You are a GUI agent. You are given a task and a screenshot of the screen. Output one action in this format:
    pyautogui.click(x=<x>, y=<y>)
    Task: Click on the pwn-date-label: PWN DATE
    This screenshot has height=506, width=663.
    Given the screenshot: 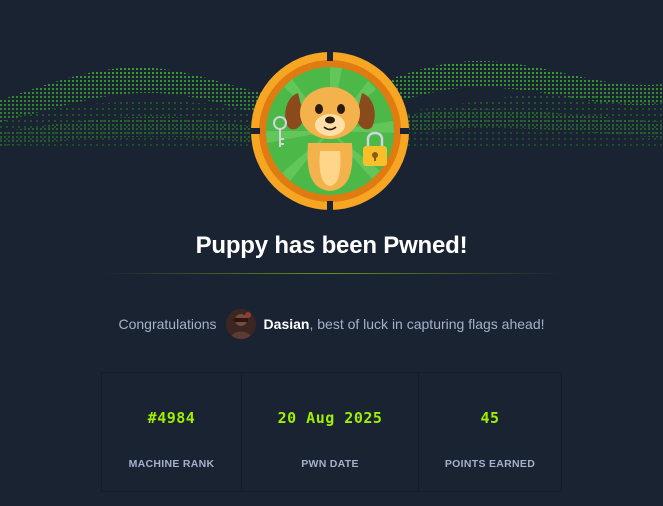 What is the action you would take?
    pyautogui.click(x=330, y=464)
    